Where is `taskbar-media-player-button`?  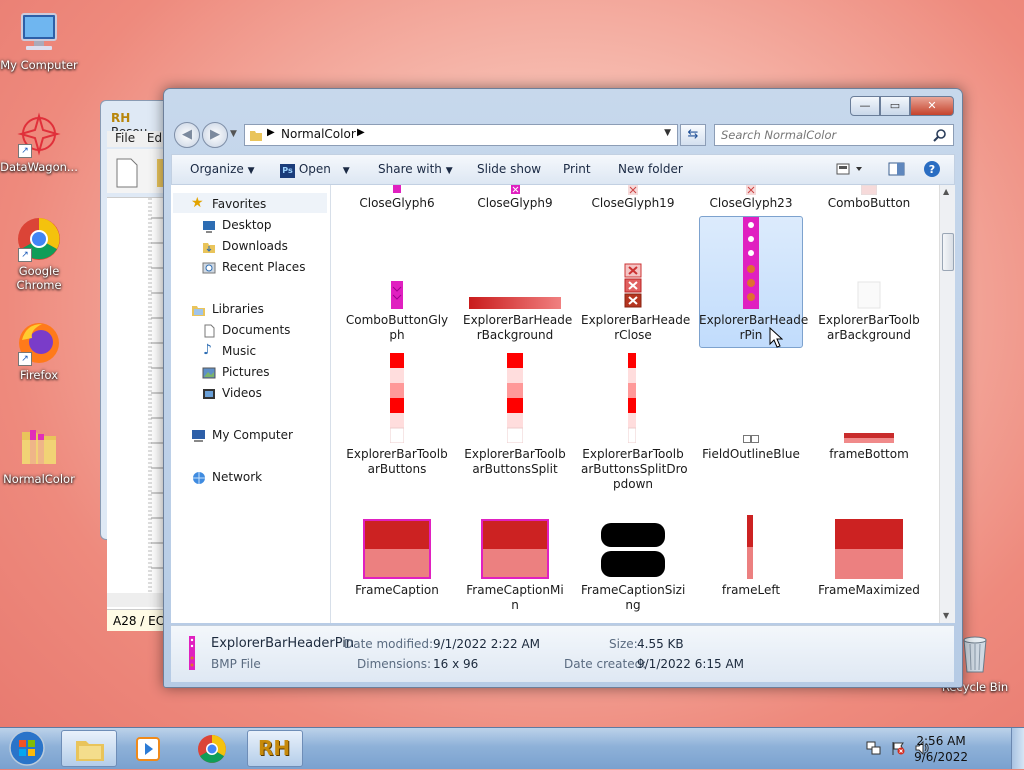 taskbar-media-player-button is located at coordinates (148, 748).